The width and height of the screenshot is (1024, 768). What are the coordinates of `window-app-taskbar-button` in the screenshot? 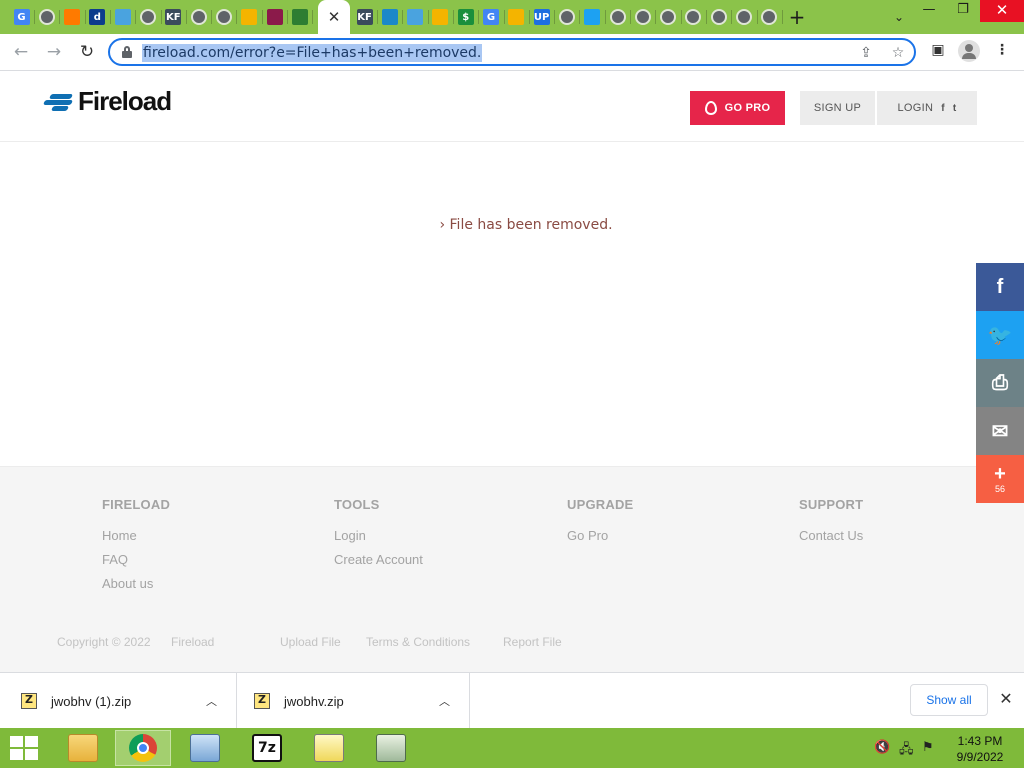 It's located at (391, 748).